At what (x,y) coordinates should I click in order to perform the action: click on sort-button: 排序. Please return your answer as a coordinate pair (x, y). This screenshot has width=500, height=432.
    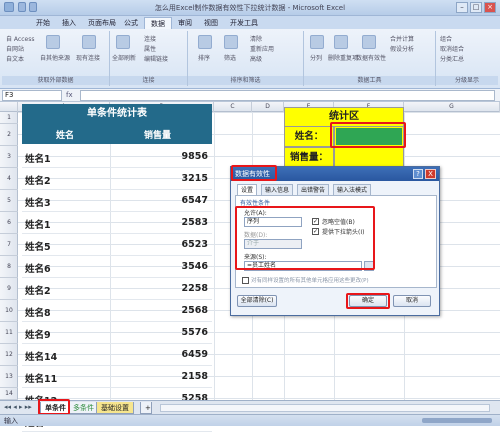
    Looking at the image, I should click on (204, 57).